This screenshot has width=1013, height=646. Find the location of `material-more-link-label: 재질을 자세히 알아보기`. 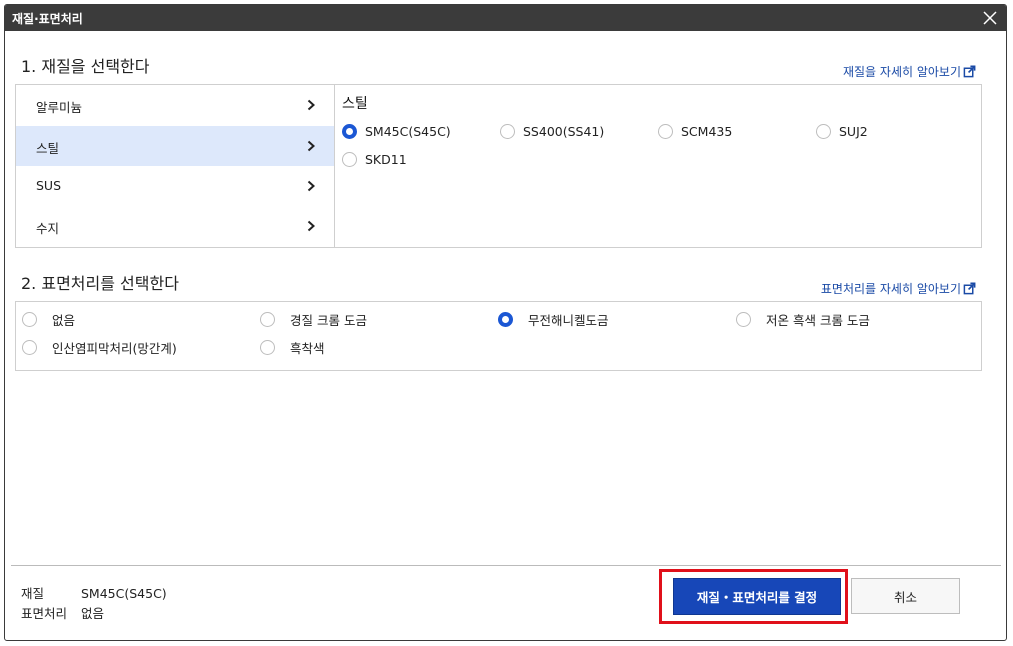

material-more-link-label: 재질을 자세히 알아보기 is located at coordinates (901, 72).